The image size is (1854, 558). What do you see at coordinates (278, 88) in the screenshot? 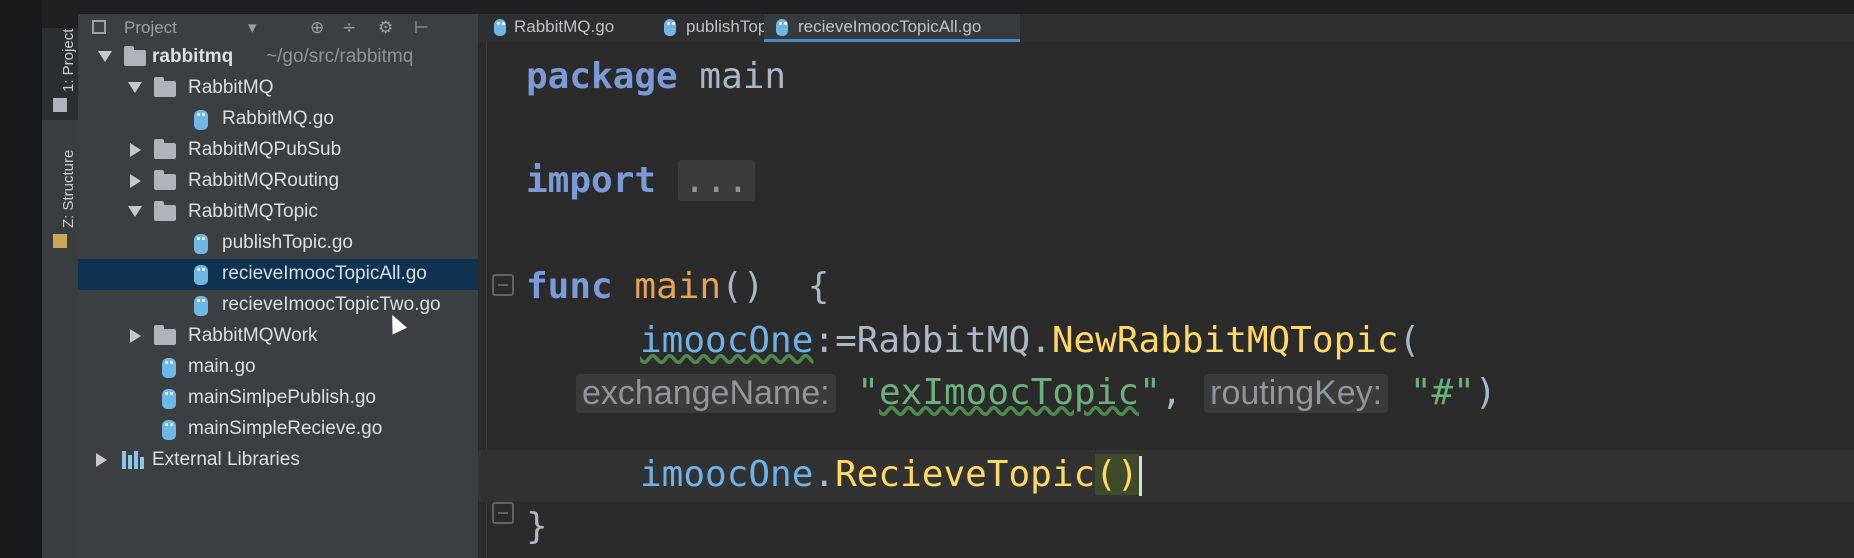
I see `tree-item-rabbitmq: RabbitMQ` at bounding box center [278, 88].